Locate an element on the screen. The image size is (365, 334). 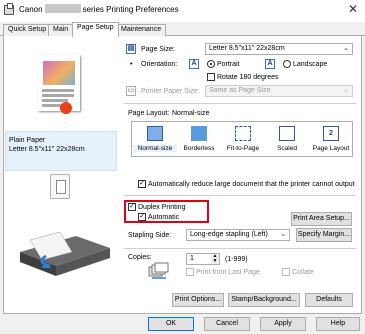
duplex-automatic-checkbox: ✓ is located at coordinates (142, 217).